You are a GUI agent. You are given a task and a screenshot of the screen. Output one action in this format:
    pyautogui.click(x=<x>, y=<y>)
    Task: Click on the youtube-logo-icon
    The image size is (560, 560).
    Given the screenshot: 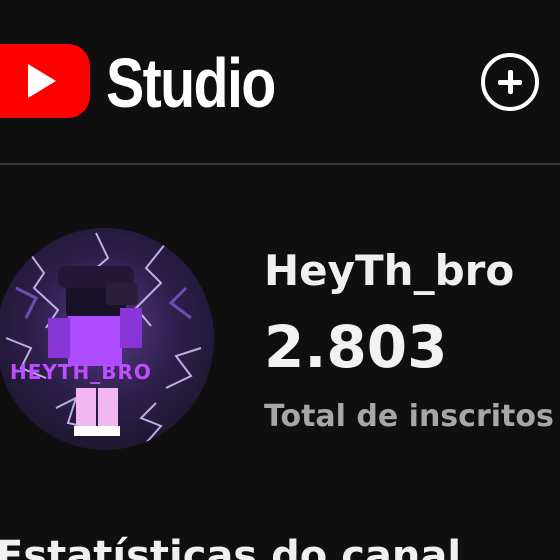 What is the action you would take?
    pyautogui.click(x=45, y=81)
    